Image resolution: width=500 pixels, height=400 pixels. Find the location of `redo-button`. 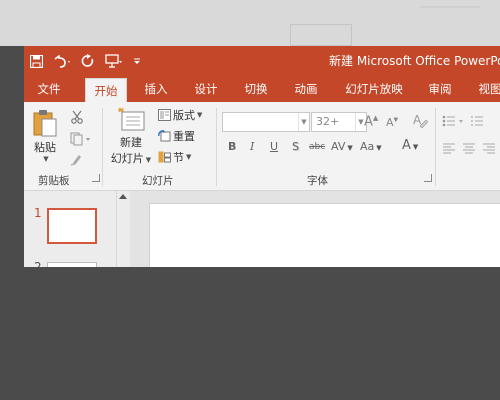

redo-button is located at coordinates (88, 61).